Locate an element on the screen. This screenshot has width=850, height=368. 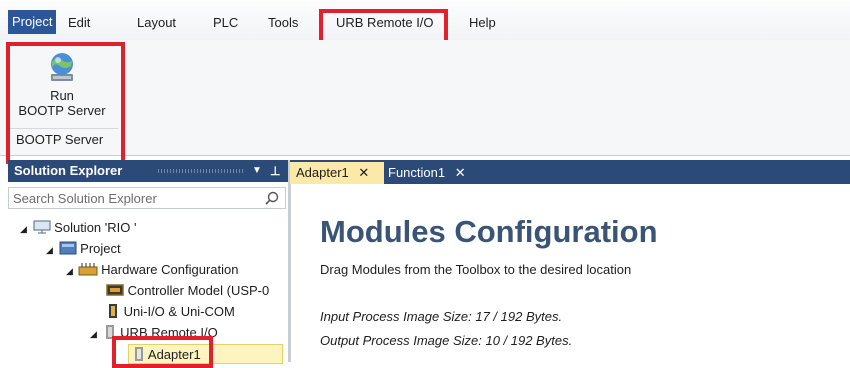
document-tab-bar: Adapter1 ✕ Function1 ✕ is located at coordinates (570, 172).